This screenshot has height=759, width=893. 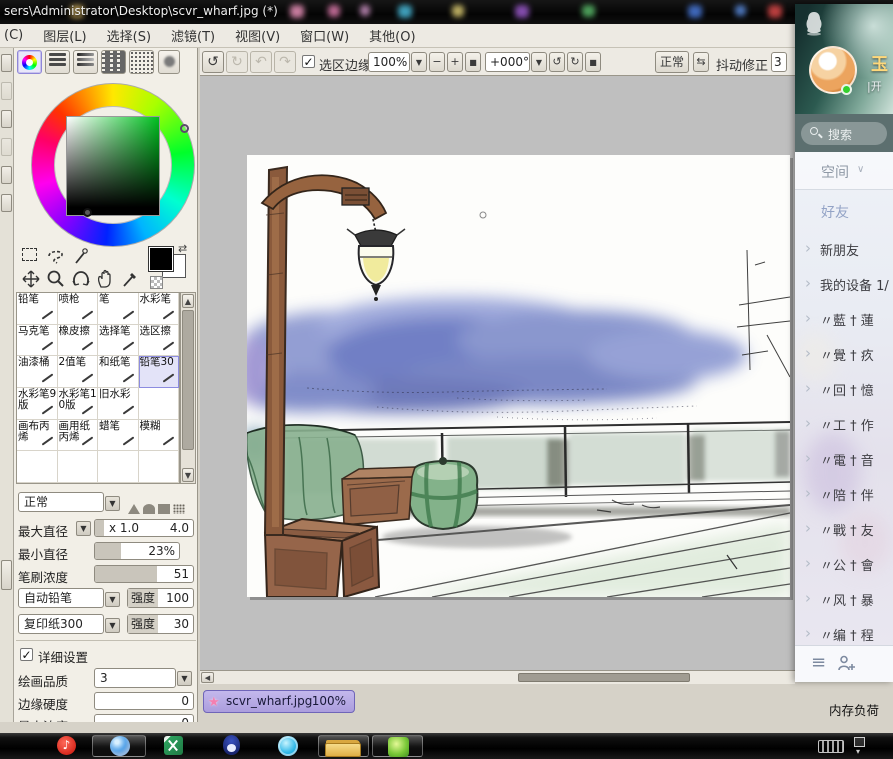 I want to click on zoom-out-button: −, so click(x=437, y=62).